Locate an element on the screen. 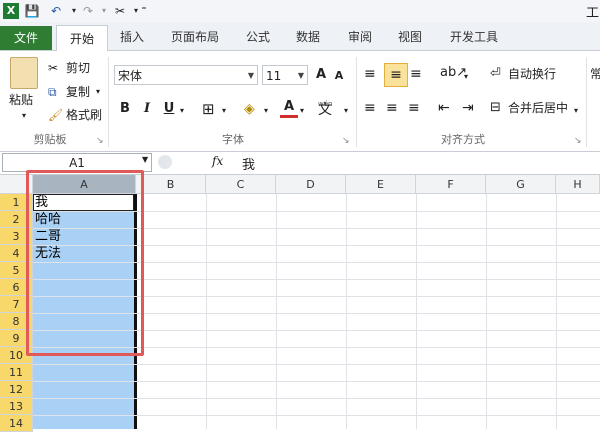 Image resolution: width=600 pixels, height=432 pixels. column-header-d: D is located at coordinates (311, 184).